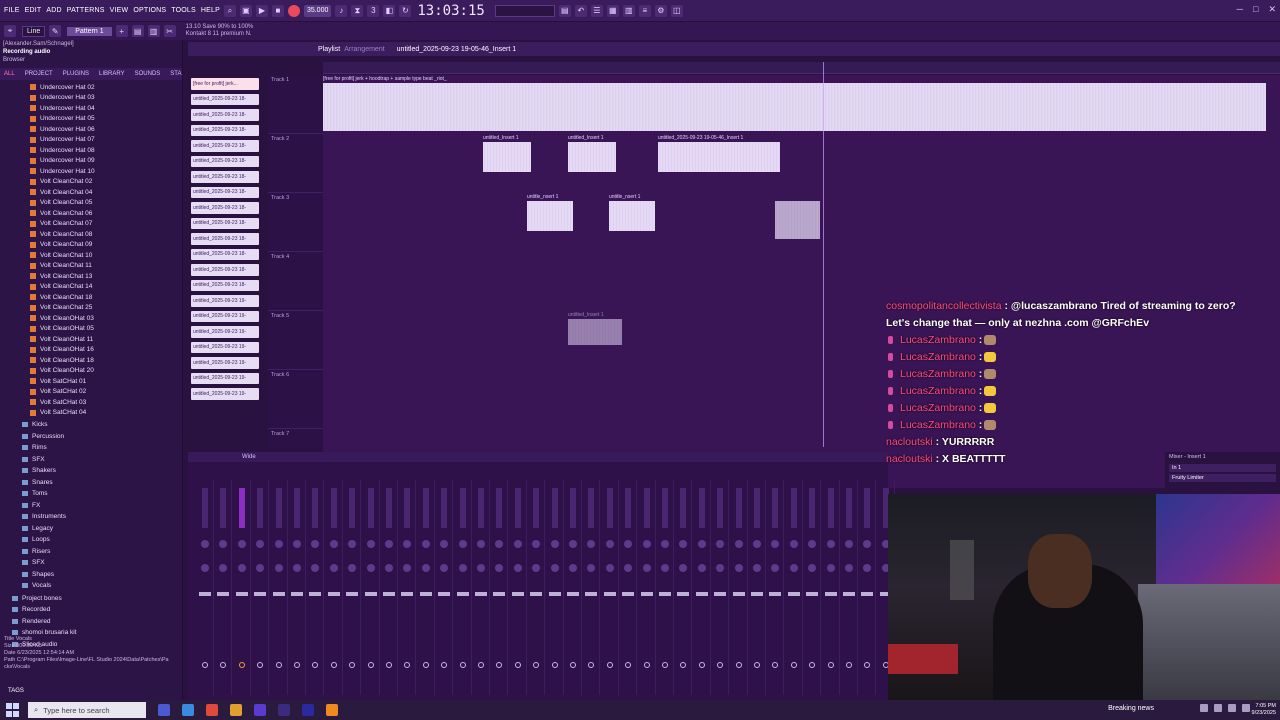 The height and width of the screenshot is (720, 1280). Describe the element at coordinates (106, 98) in the screenshot. I see `browser-file-item: Undercover Hat 03` at that location.